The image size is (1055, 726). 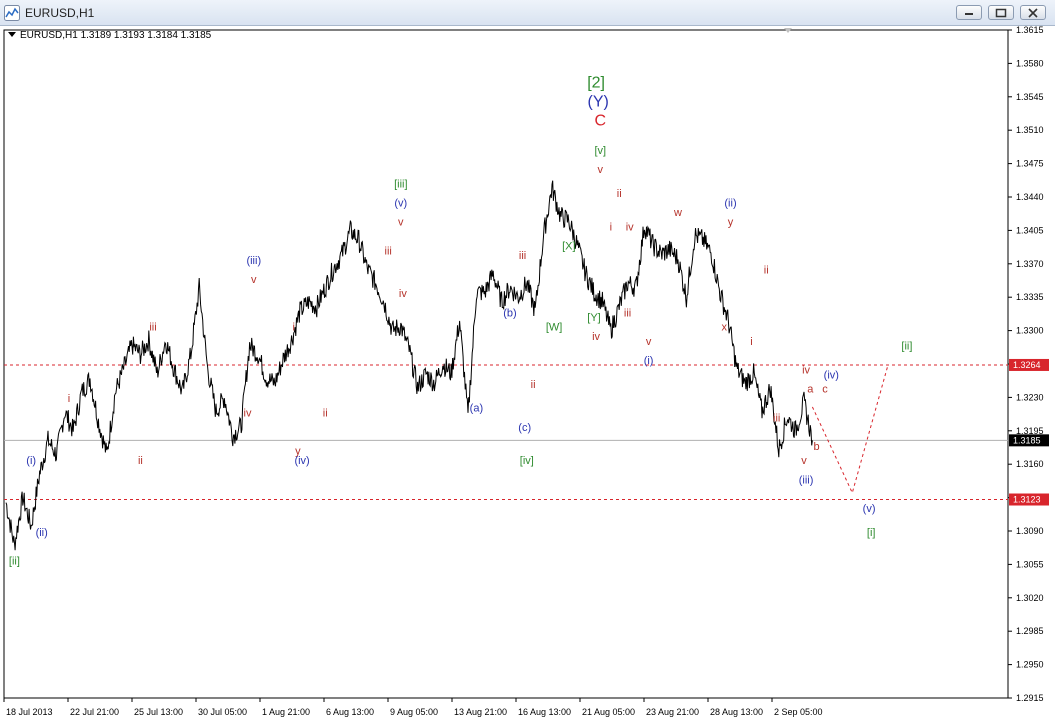 I want to click on x-tick-label: 30 Jul 05:00, so click(x=222, y=712).